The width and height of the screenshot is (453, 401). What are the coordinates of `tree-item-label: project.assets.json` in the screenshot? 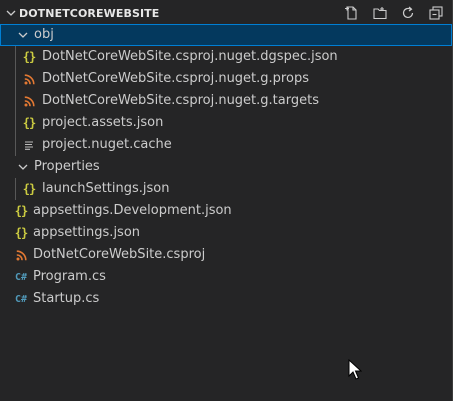 It's located at (103, 122).